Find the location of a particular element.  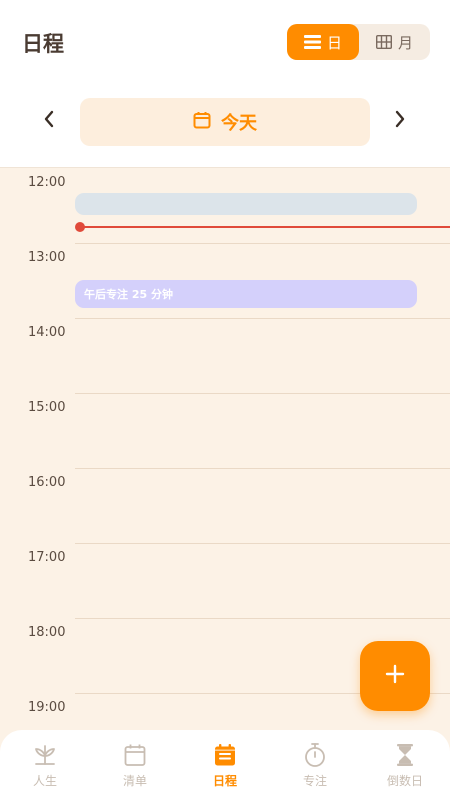

current-time-dot is located at coordinates (80, 227).